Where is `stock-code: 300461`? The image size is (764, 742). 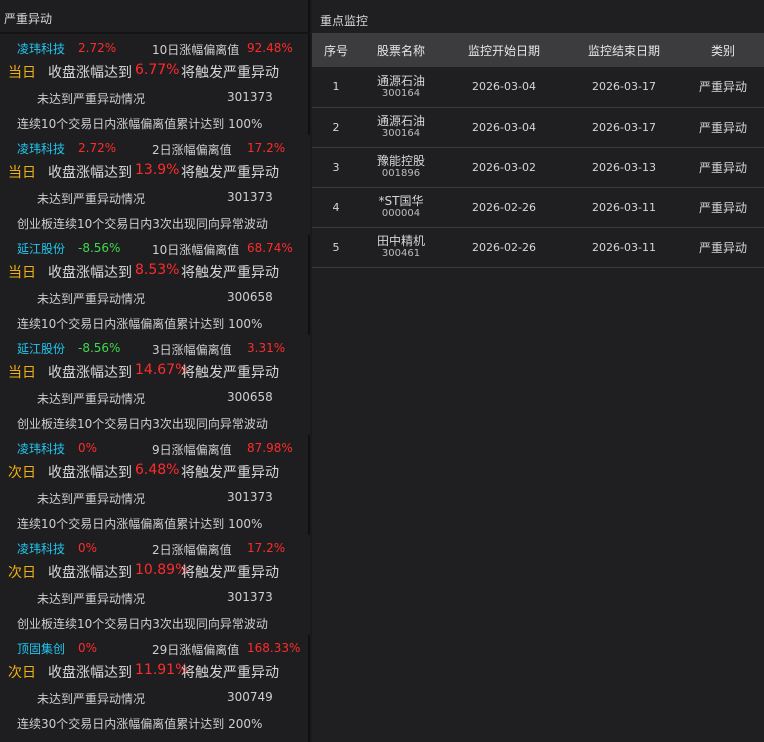
stock-code: 300461 is located at coordinates (401, 253).